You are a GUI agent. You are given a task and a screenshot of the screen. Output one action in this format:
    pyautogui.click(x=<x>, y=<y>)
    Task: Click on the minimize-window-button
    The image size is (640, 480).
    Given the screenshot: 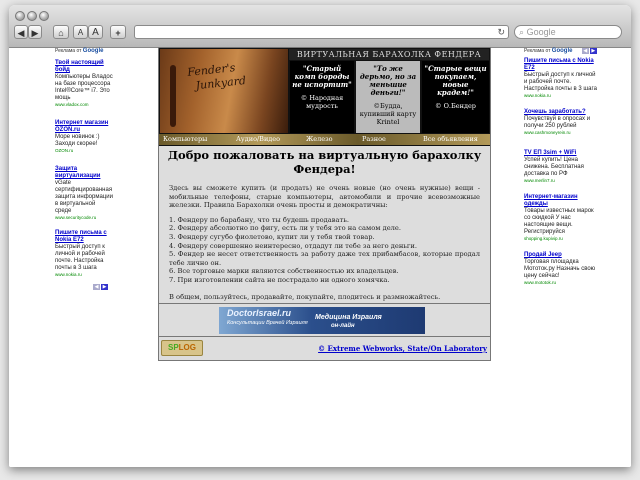 What is the action you would take?
    pyautogui.click(x=32, y=16)
    